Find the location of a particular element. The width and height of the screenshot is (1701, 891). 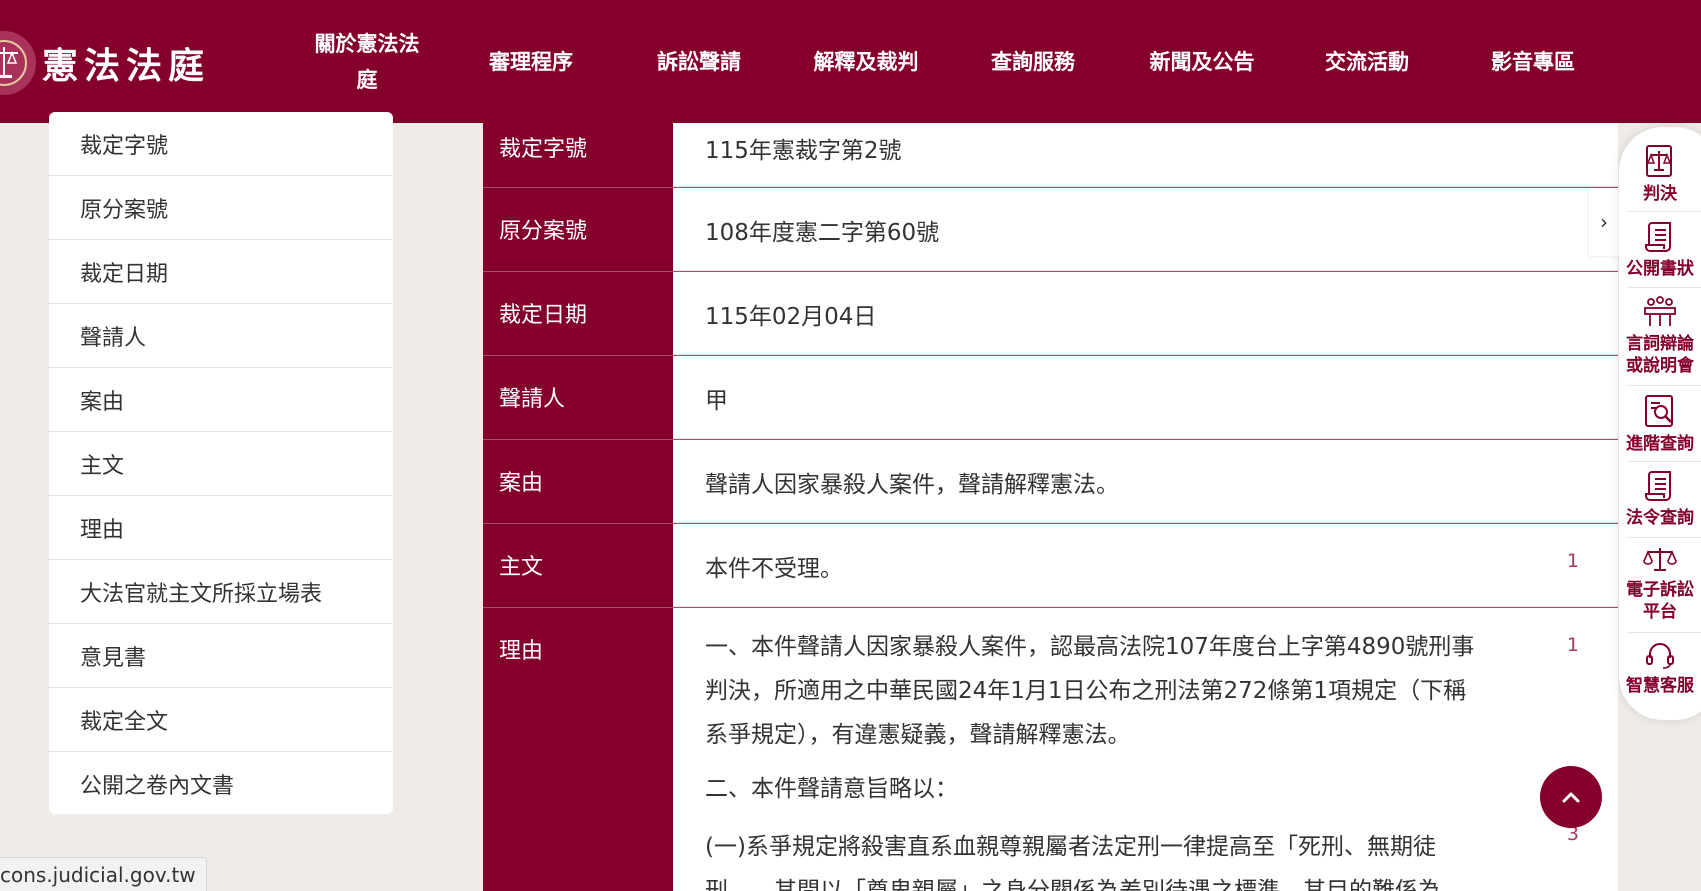

quick-link-law-search: 法令查詢 is located at coordinates (1660, 499).